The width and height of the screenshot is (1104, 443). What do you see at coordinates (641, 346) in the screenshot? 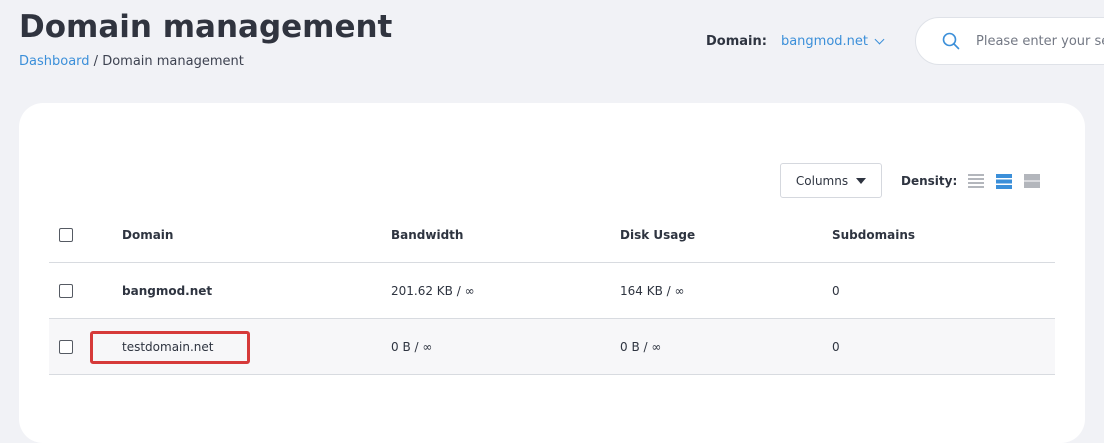
I see `disk-usage-value: 0 B / ∞` at bounding box center [641, 346].